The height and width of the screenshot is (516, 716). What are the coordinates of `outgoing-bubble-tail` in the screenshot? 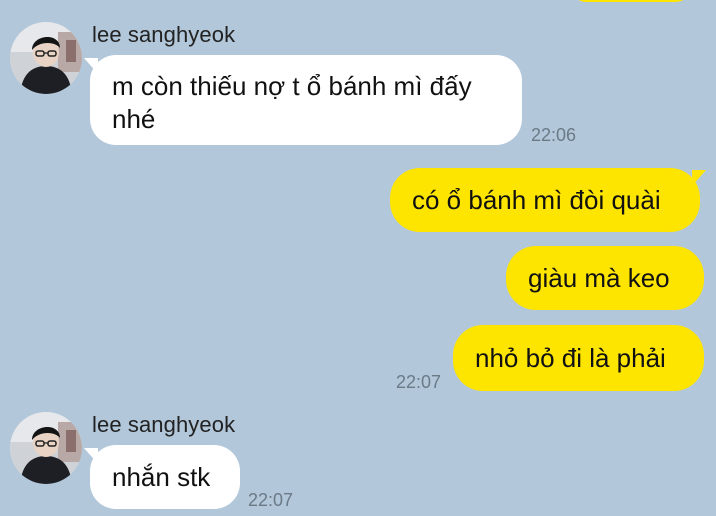 It's located at (699, 178).